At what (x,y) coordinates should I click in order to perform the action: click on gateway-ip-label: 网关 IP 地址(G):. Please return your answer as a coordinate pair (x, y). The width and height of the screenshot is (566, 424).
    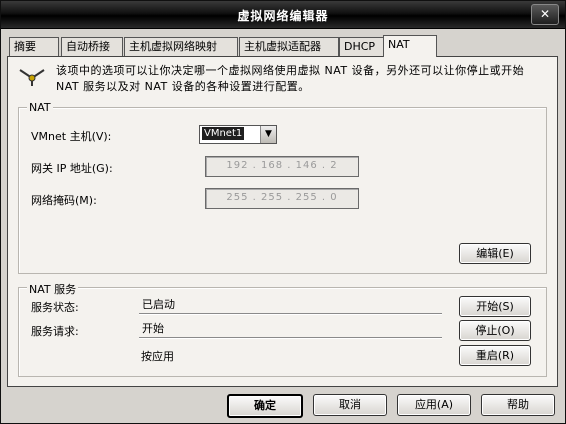
    Looking at the image, I should click on (72, 168).